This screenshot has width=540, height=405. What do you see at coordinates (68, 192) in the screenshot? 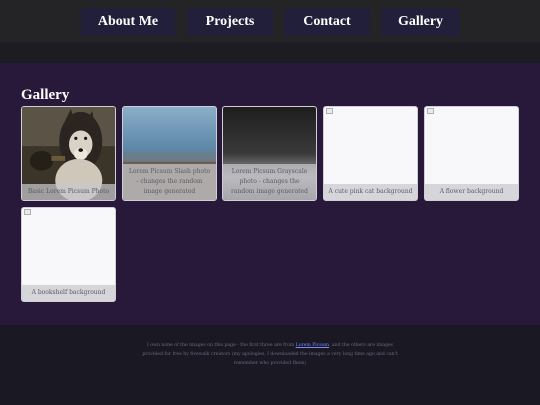
I see `card-caption: Basic Lorem Picsum Photo` at bounding box center [68, 192].